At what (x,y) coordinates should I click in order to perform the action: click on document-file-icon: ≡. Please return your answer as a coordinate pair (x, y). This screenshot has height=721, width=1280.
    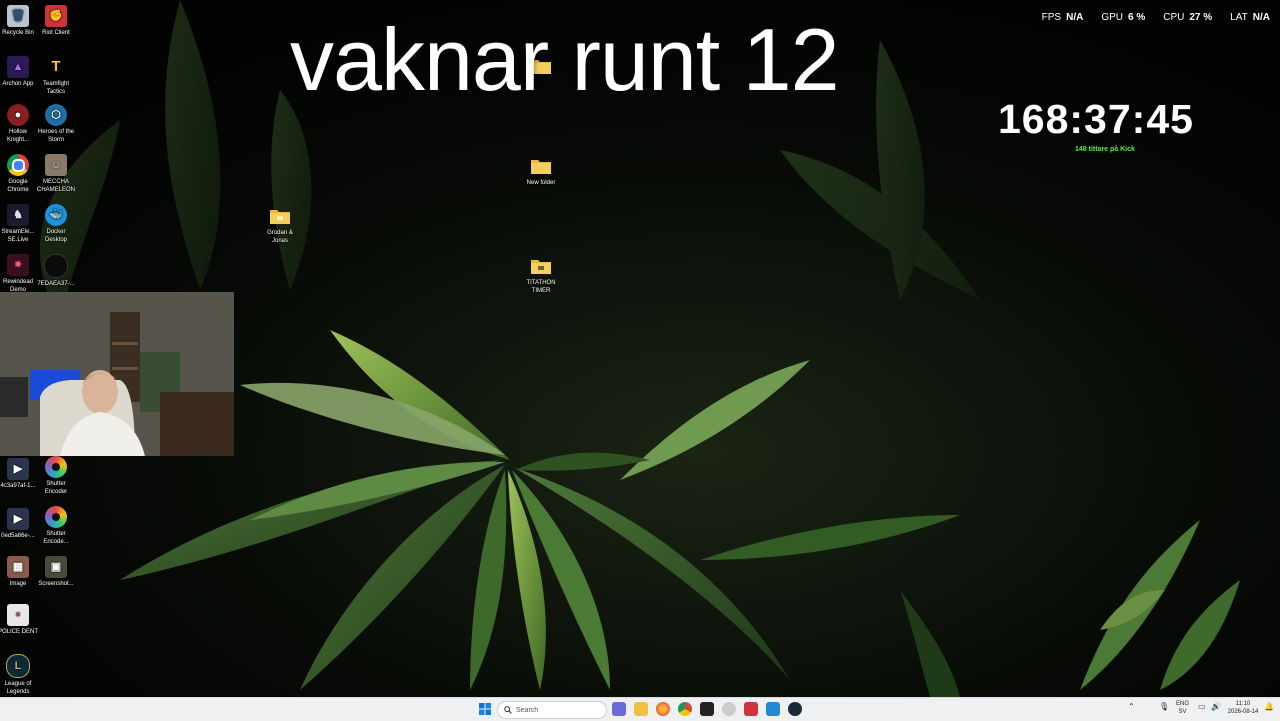
    Looking at the image, I should click on (18, 615).